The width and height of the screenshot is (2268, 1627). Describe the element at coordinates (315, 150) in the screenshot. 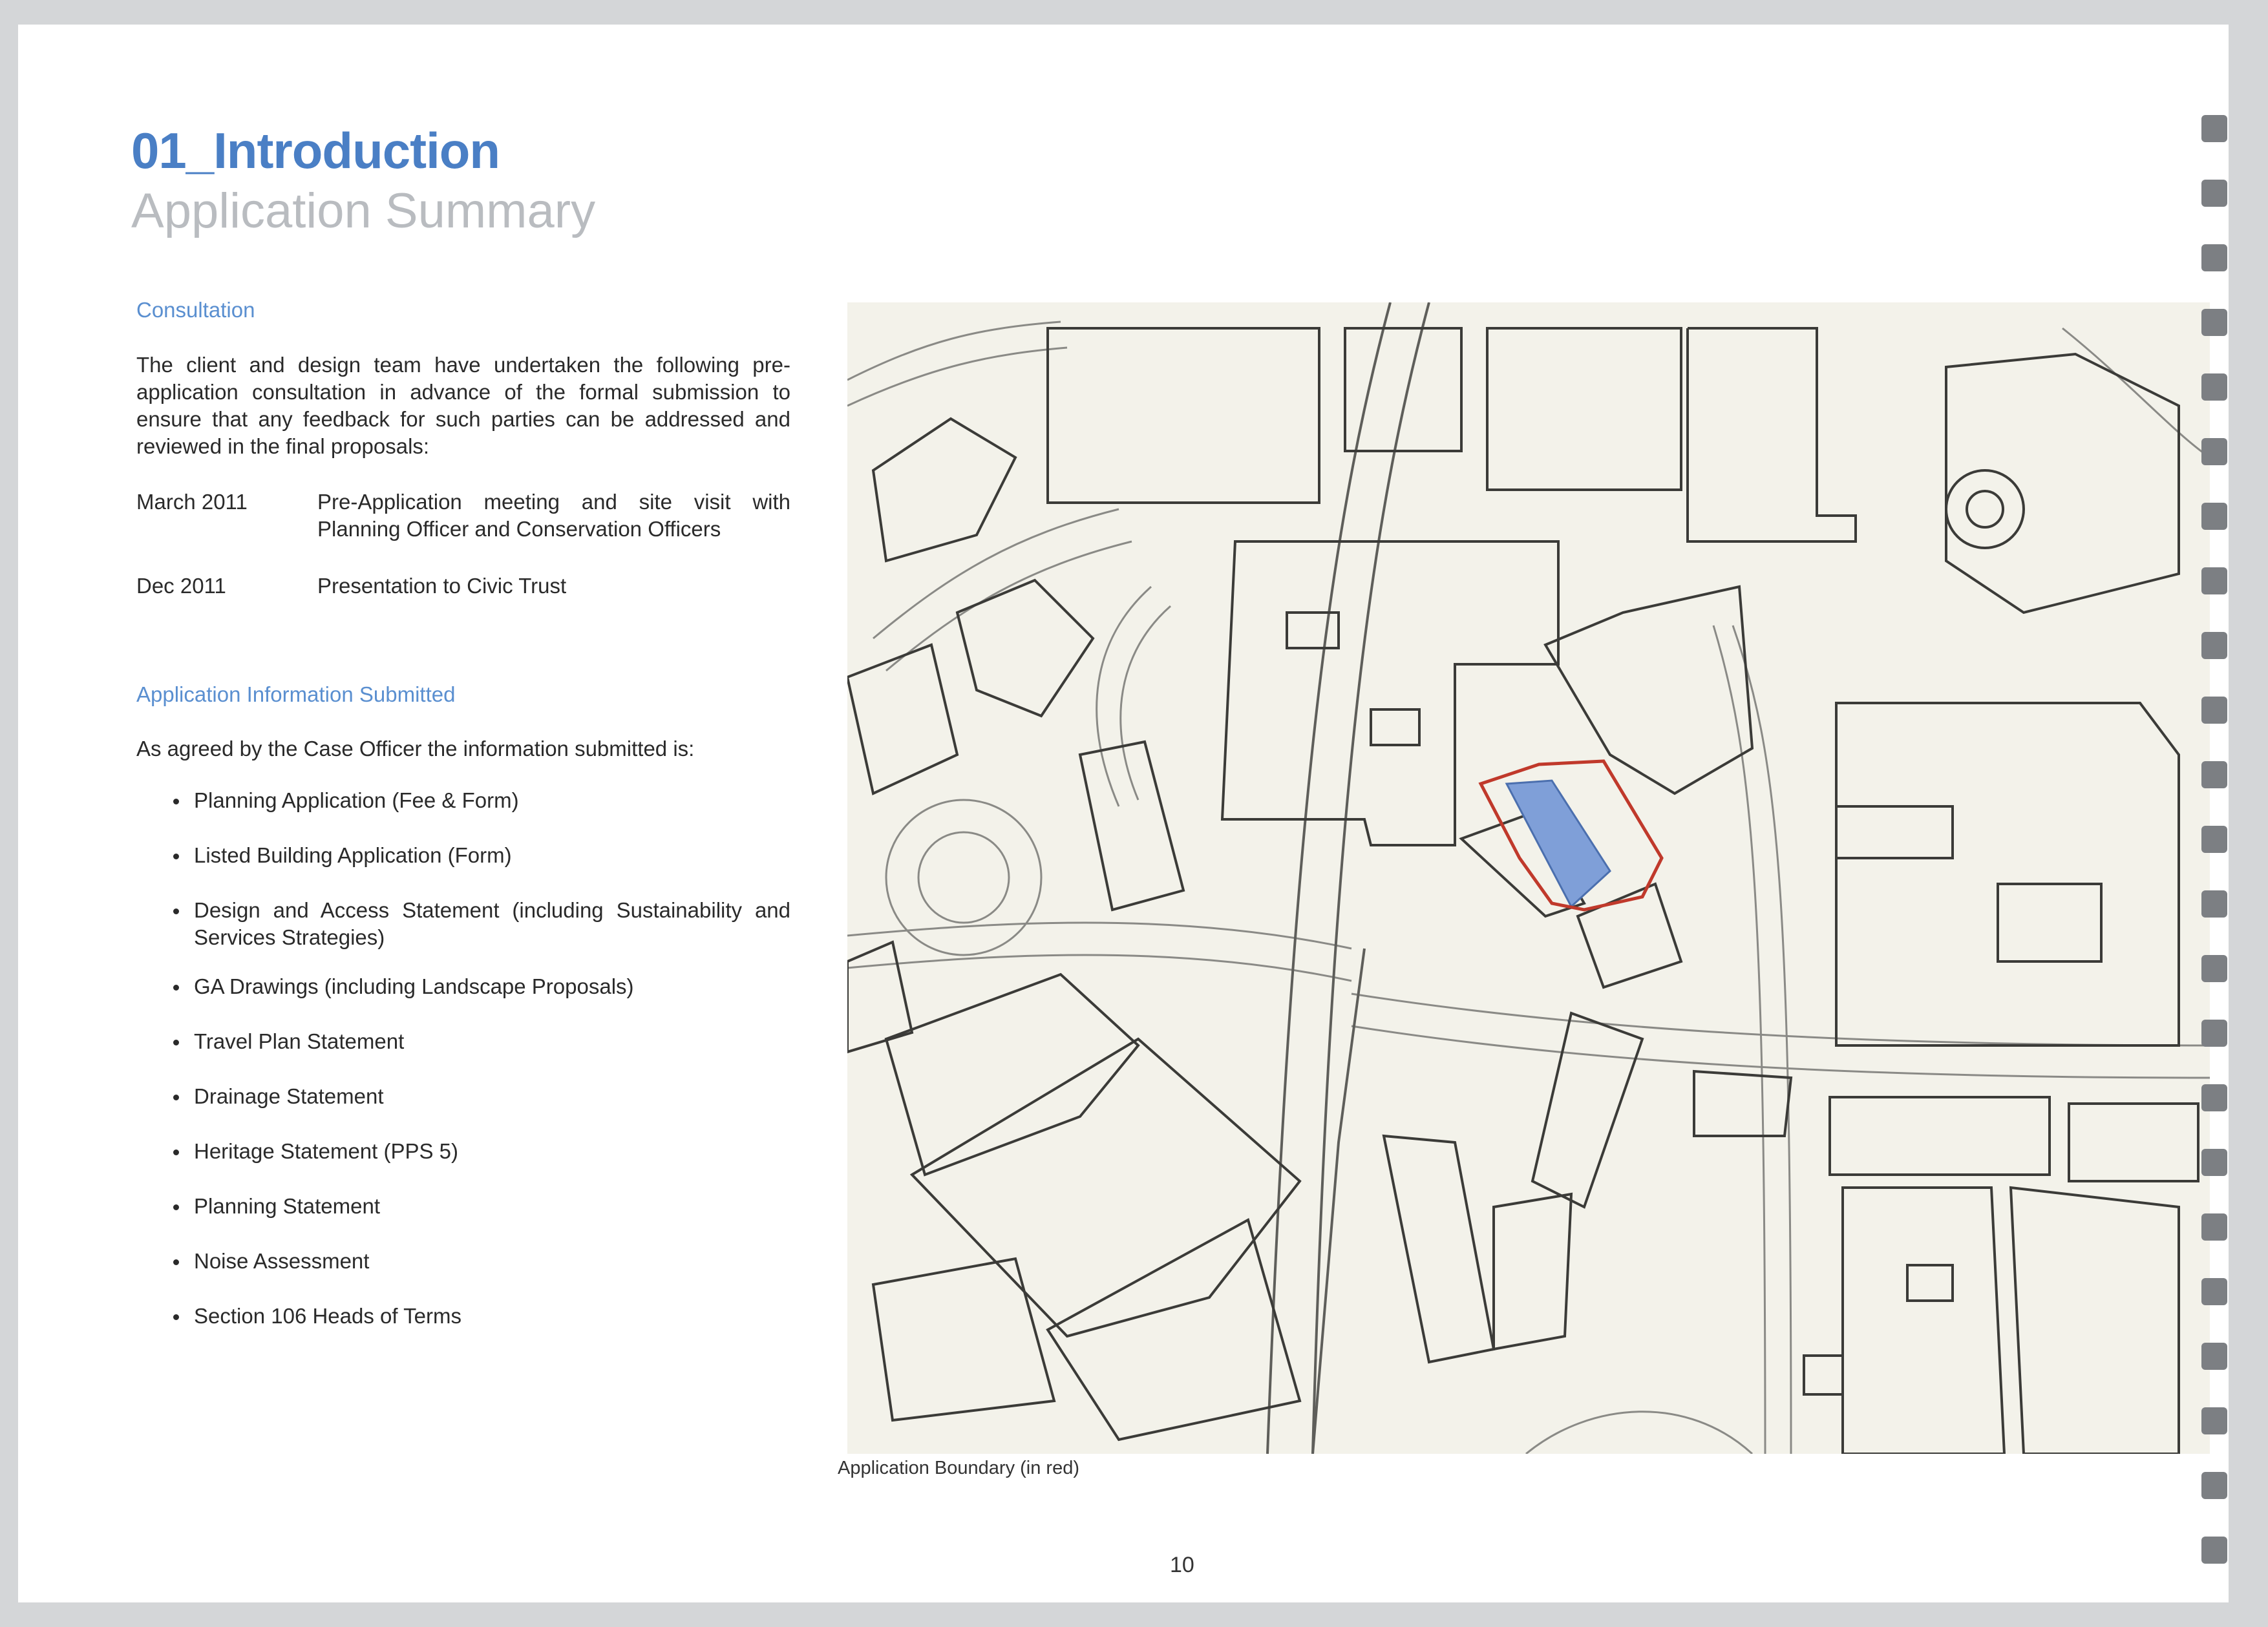

I see `page-title: 01_Introduction` at that location.